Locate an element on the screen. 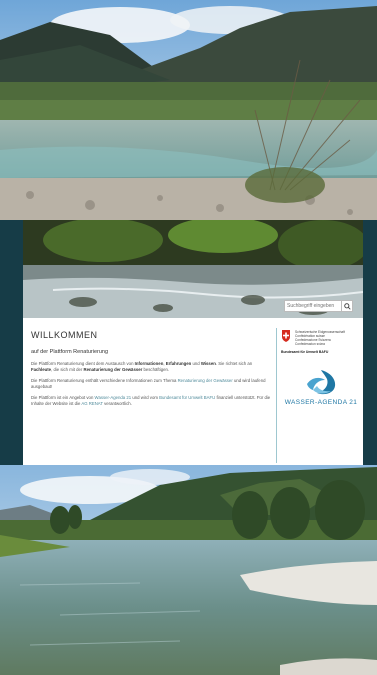 Image resolution: width=377 pixels, height=675 pixels. header-image is located at coordinates (193, 269).